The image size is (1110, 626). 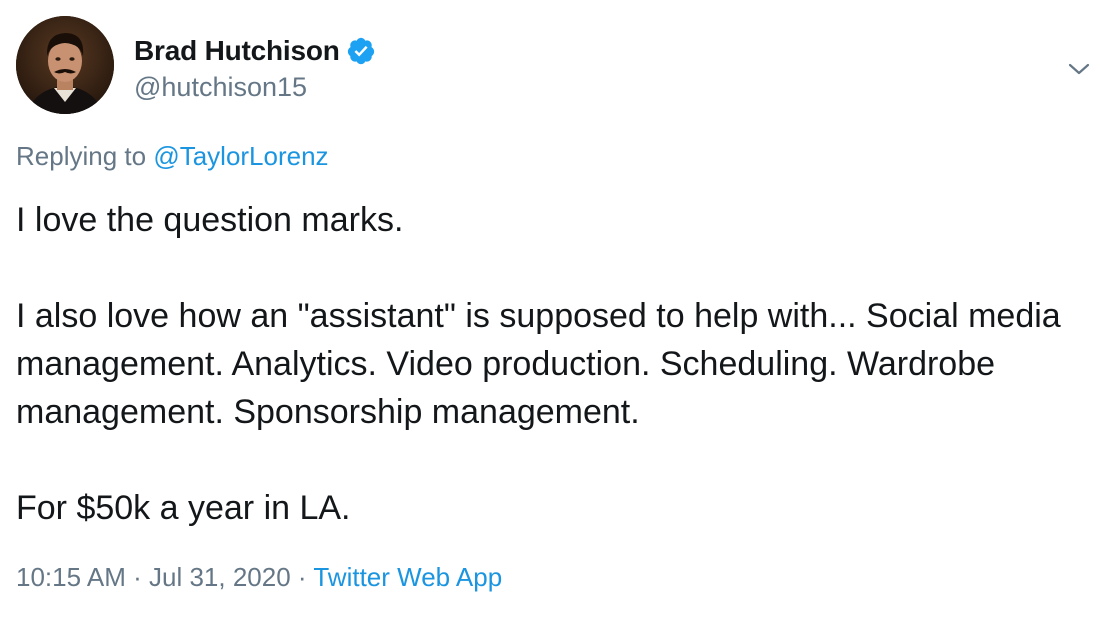 I want to click on replying-to: Replying to @TaylorLorenz, so click(x=172, y=156).